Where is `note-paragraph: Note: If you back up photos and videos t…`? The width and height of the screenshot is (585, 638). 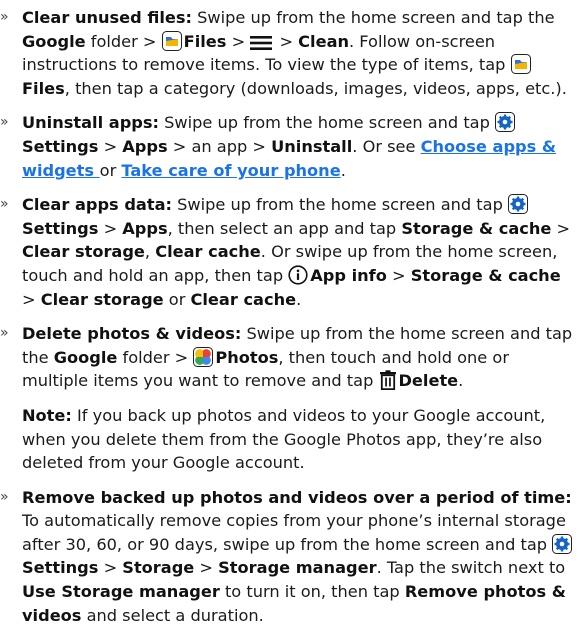 note-paragraph: Note: If you back up photos and videos t… is located at coordinates (288, 439).